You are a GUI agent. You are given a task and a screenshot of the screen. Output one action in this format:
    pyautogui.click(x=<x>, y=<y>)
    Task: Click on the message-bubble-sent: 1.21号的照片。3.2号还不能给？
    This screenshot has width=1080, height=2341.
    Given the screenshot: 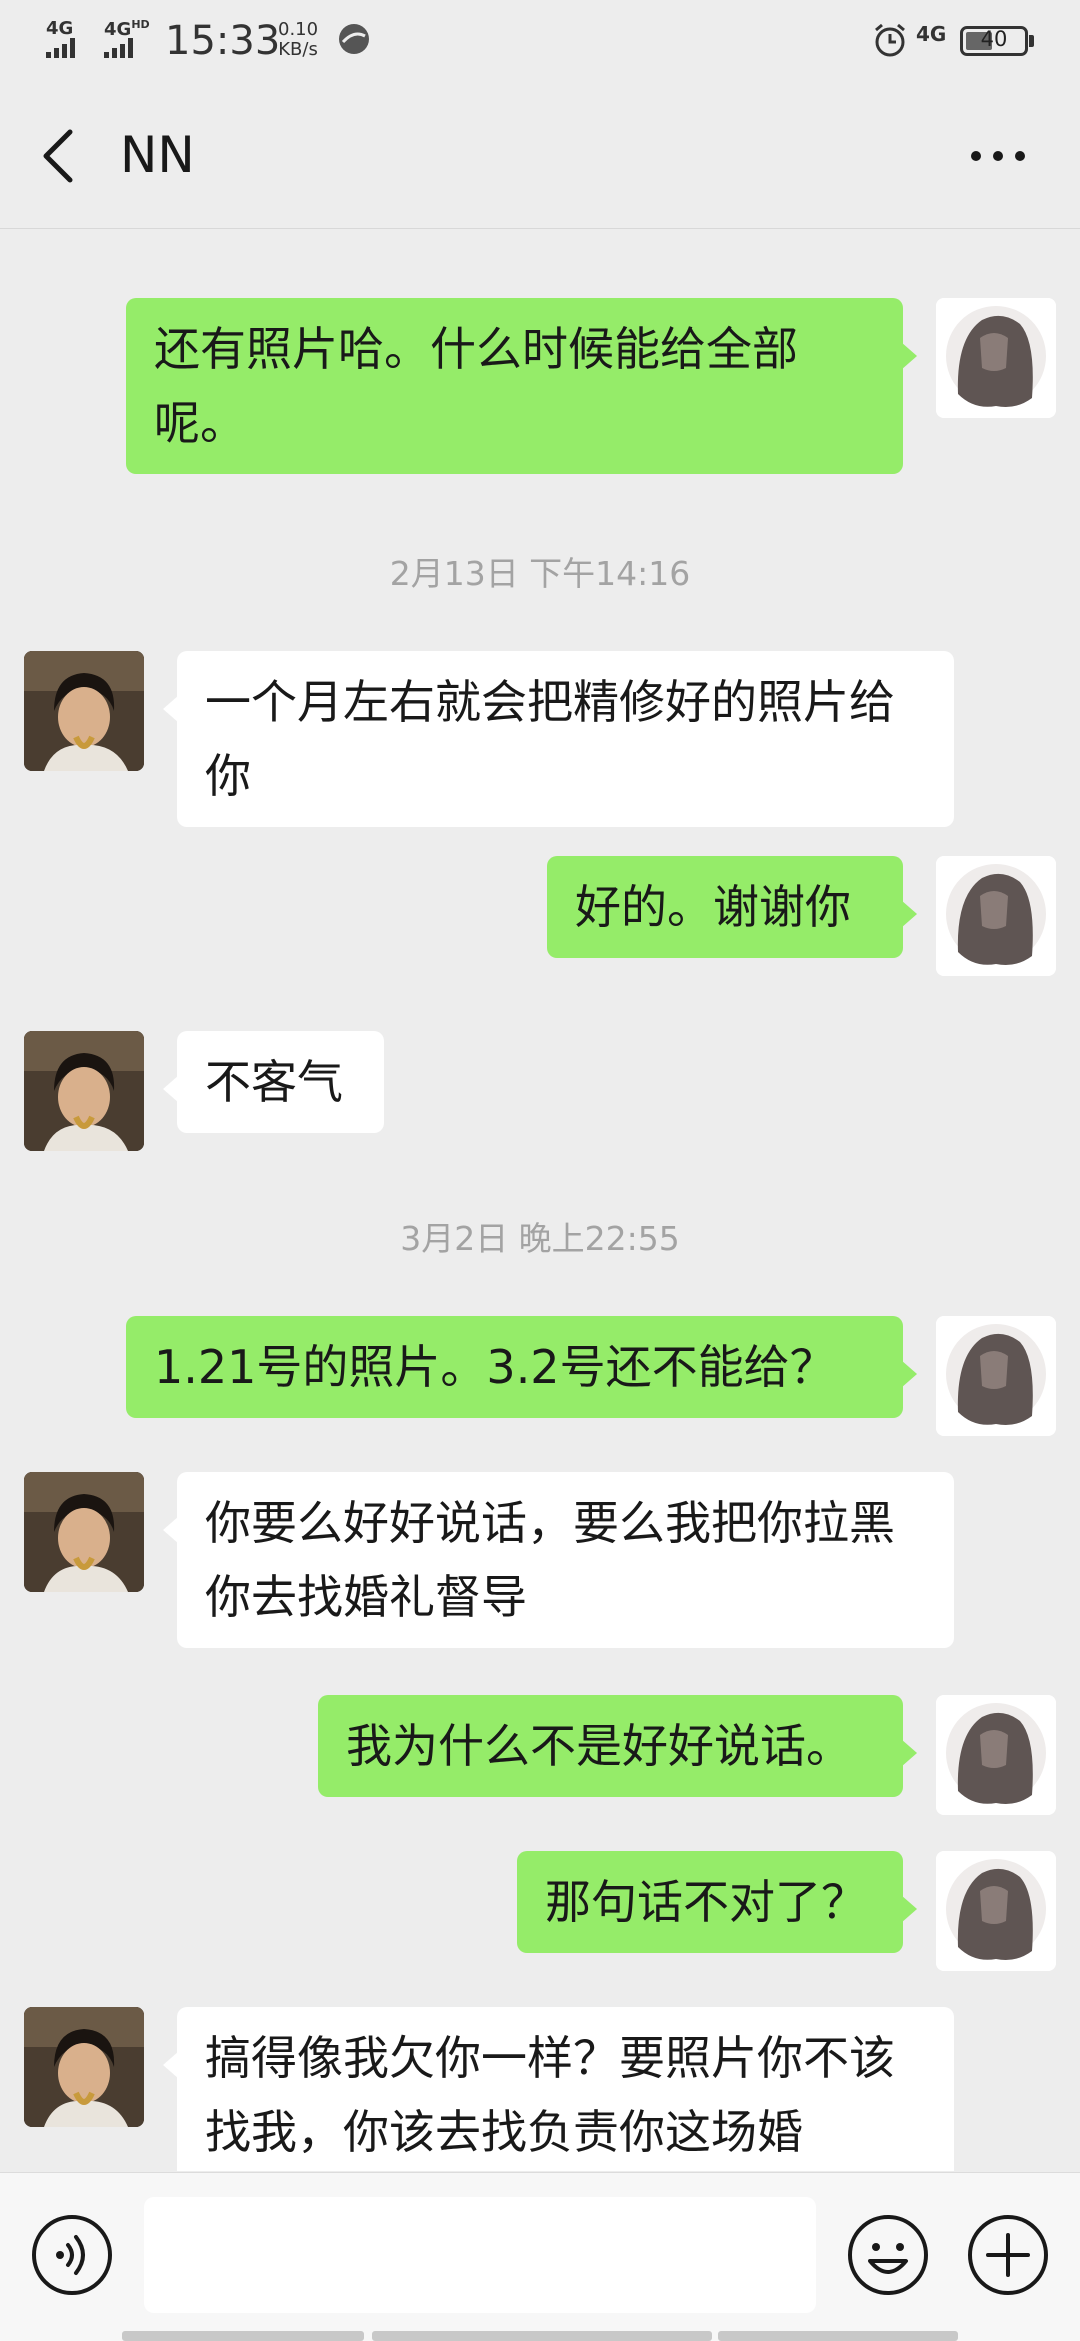 What is the action you would take?
    pyautogui.click(x=521, y=1367)
    